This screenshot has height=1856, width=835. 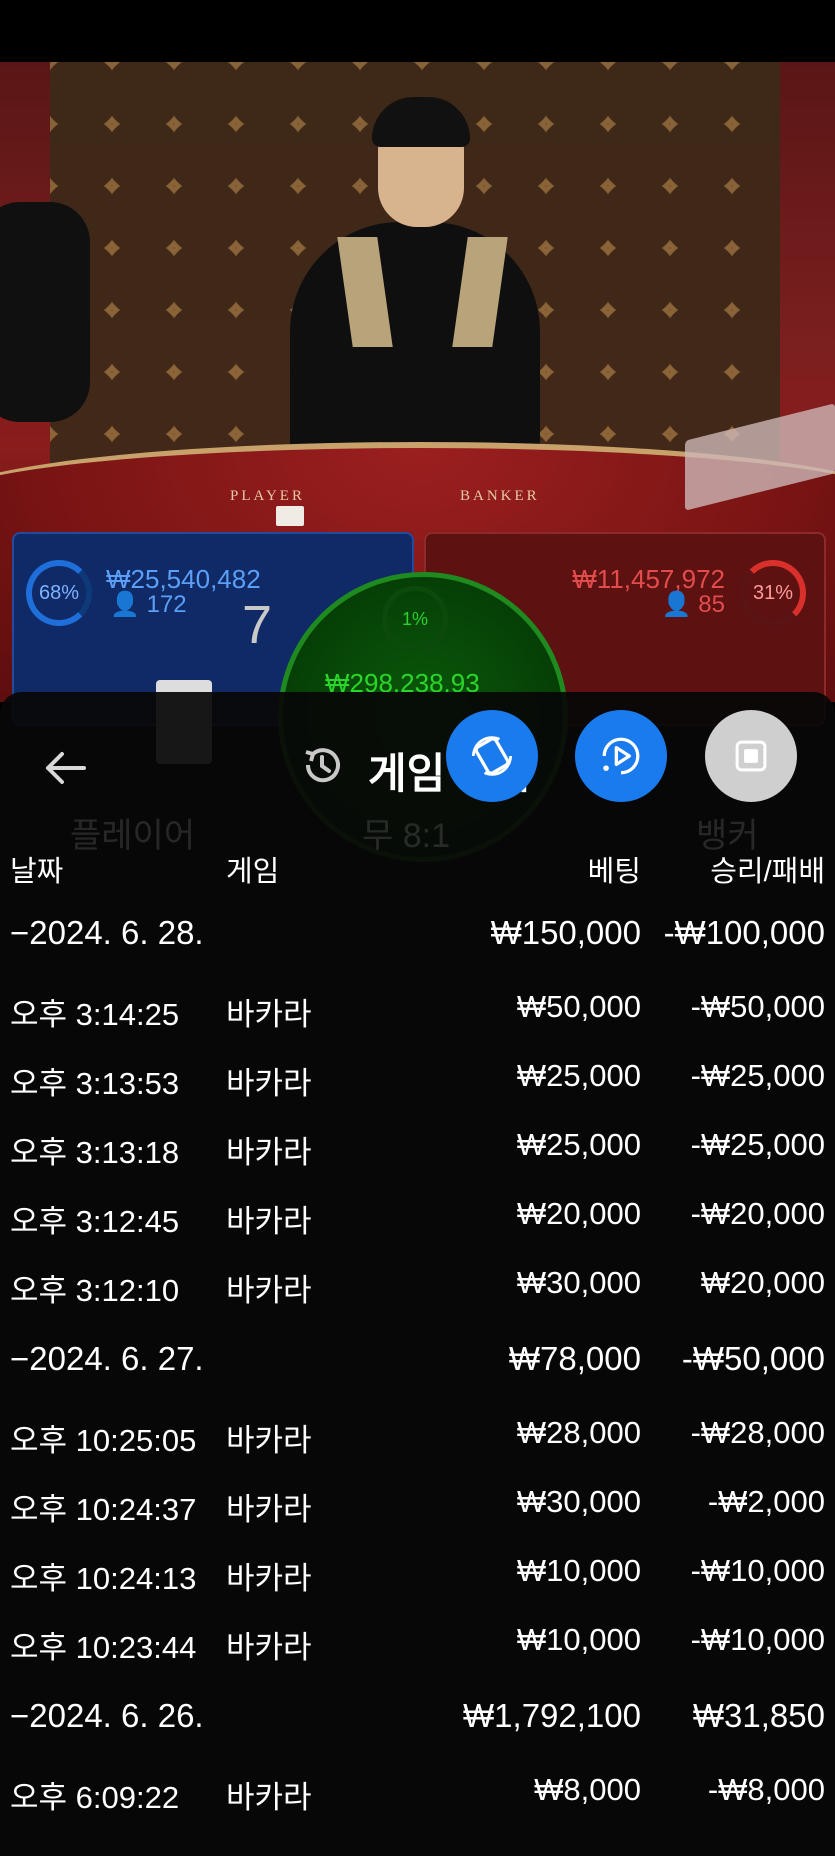 I want to click on history-row: 오후 3:12:45 바카라 ₩20,000 -₩20,000, so click(x=417, y=1221).